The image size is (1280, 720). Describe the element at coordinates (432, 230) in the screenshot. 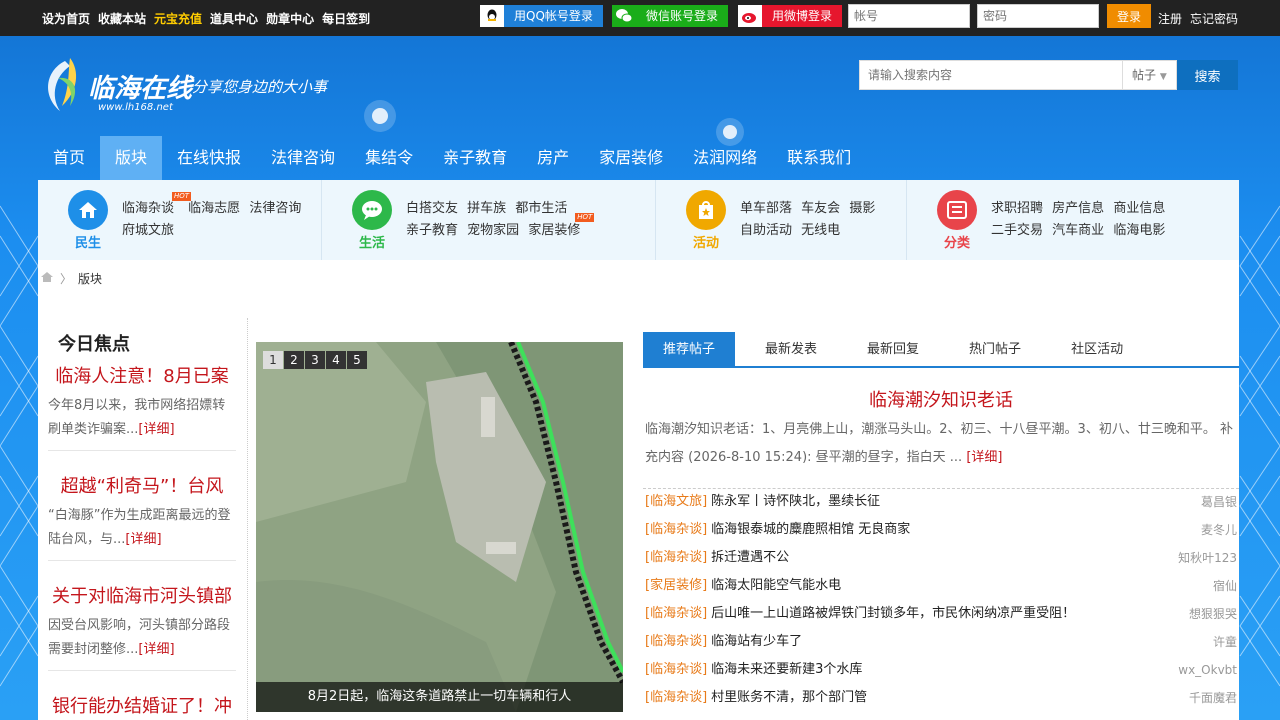

I see `category-link: 亲子教育` at that location.